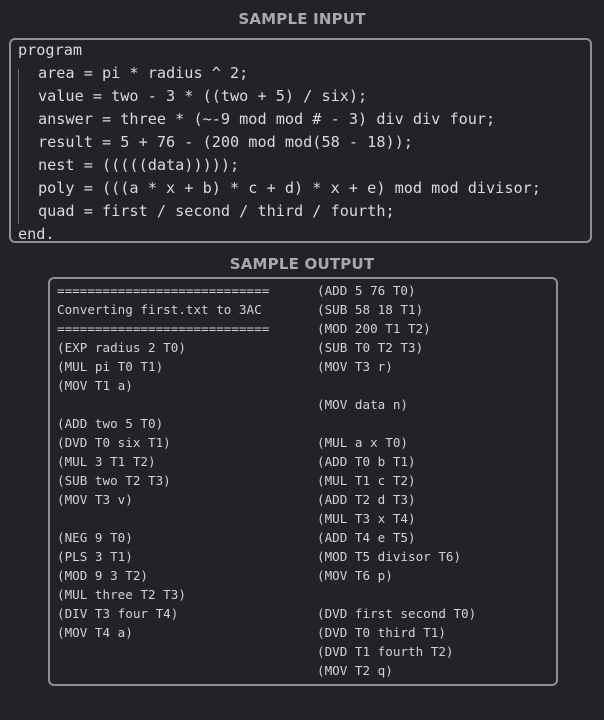 Image resolution: width=604 pixels, height=720 pixels. I want to click on output-line: (ADD 5 76 T0), so click(366, 290).